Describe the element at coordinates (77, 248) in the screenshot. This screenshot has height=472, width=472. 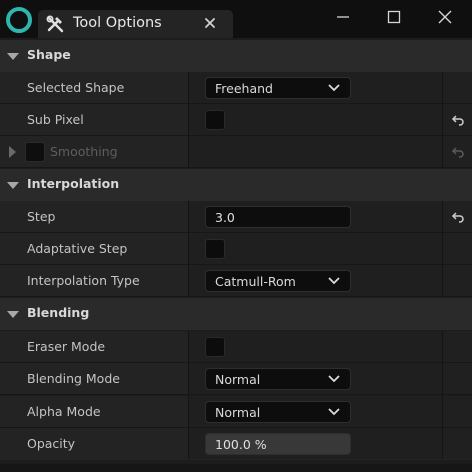
I see `property-label: Adaptative Step` at that location.